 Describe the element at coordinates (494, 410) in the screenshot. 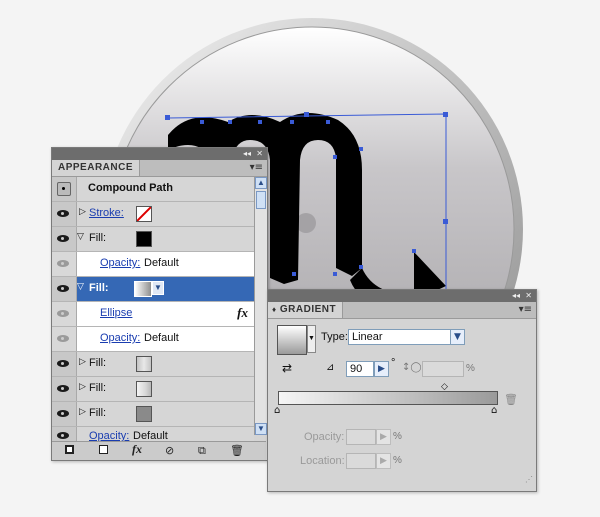

I see `gradient-stop-right-icon: ⌂` at that location.